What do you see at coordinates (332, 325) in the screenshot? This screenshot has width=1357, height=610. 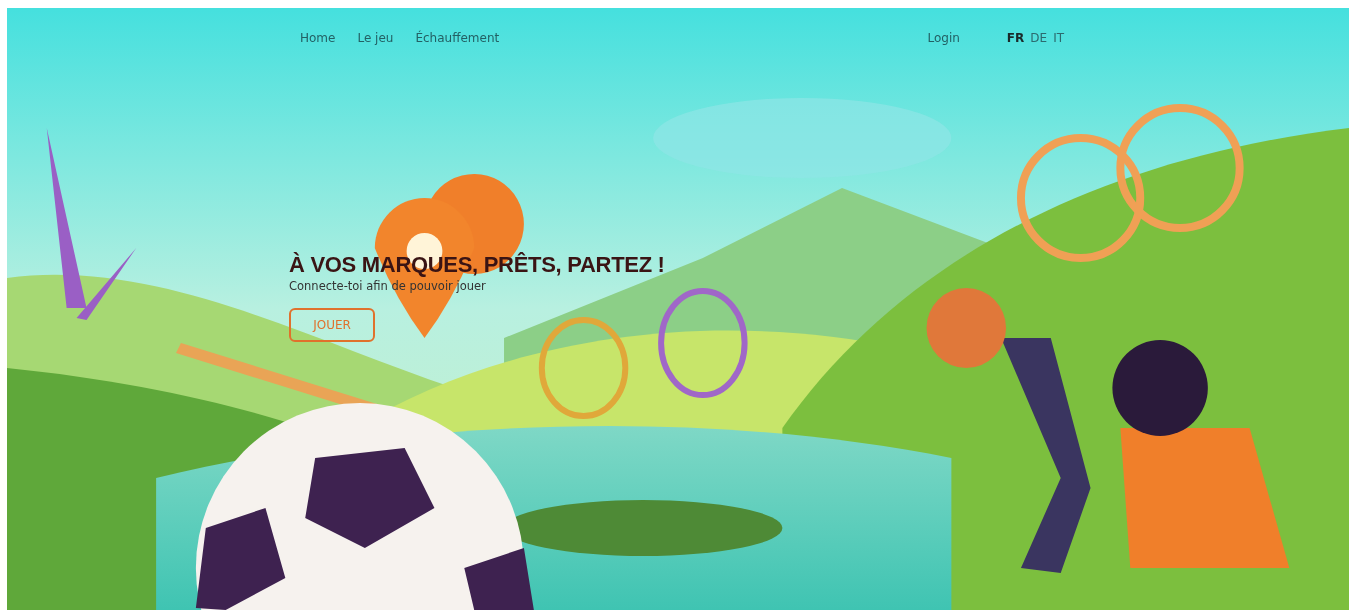 I see `play-button: JOUER` at bounding box center [332, 325].